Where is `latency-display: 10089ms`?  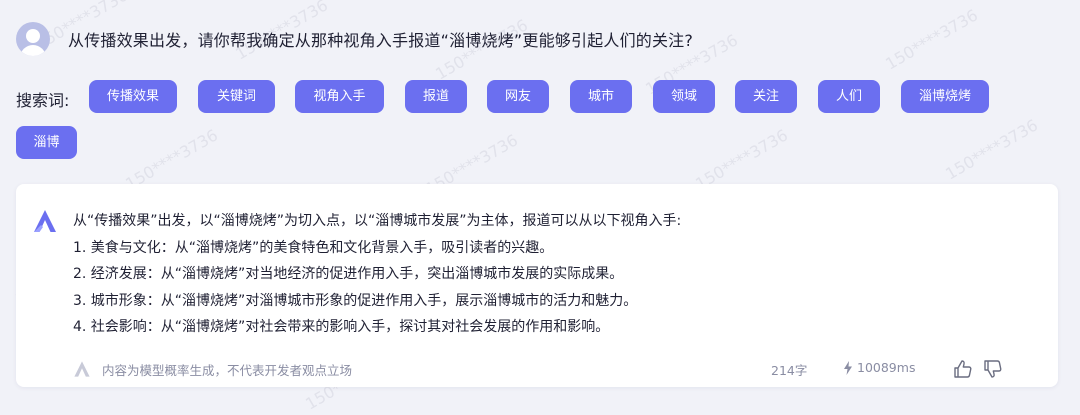
latency-display: 10089ms is located at coordinates (879, 367).